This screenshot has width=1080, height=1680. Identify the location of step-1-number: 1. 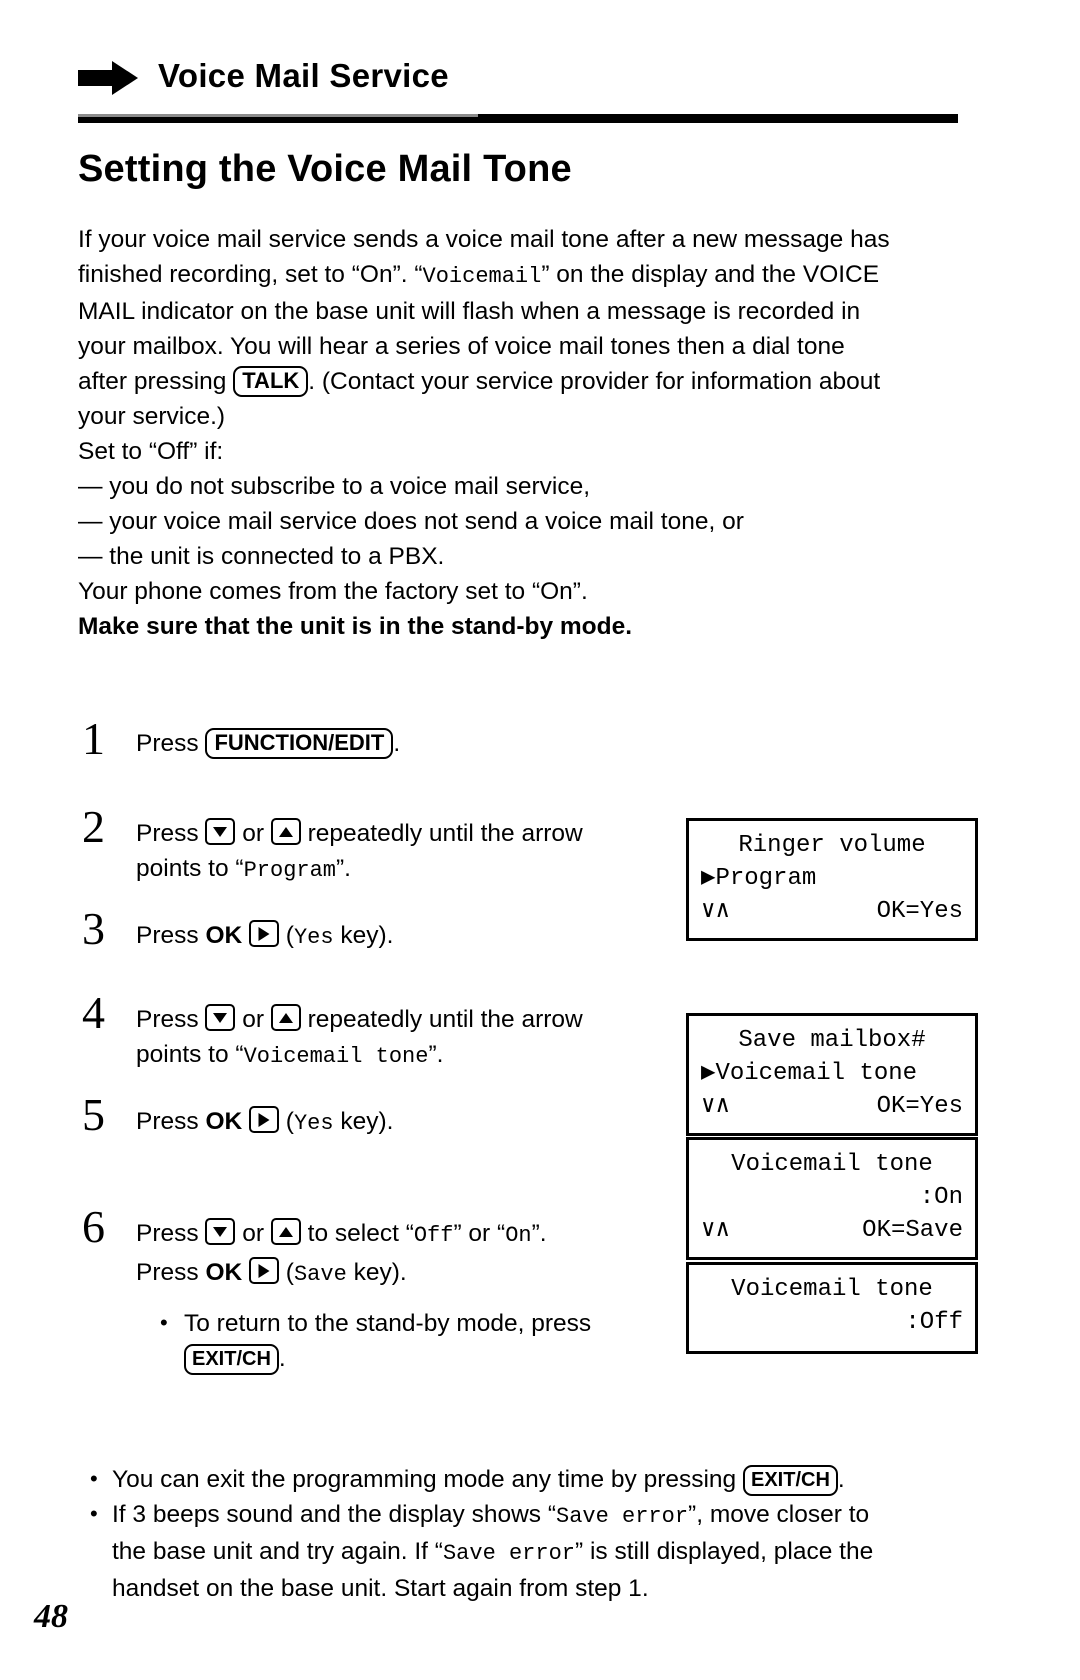
(93, 738).